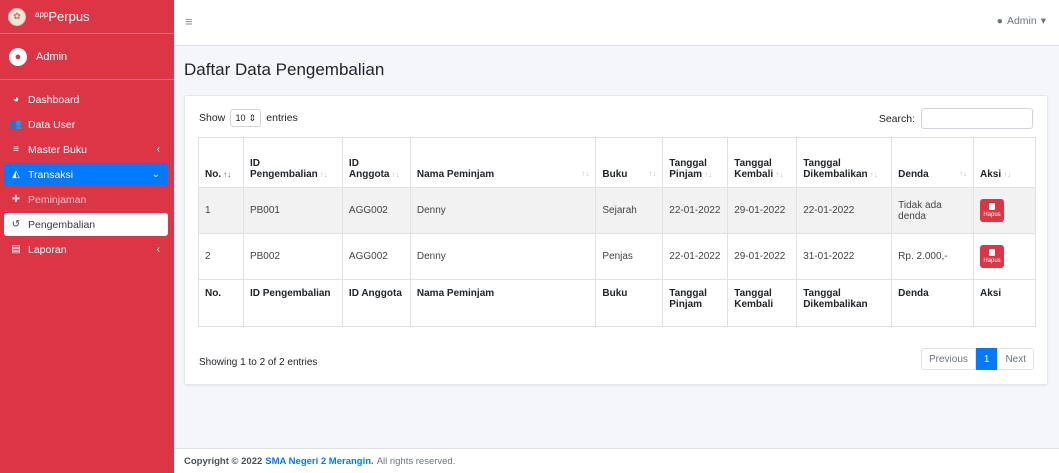 This screenshot has width=1059, height=473. Describe the element at coordinates (503, 162) in the screenshot. I see `header-nama-peminjam: Nama Peminjam ↑↓` at that location.